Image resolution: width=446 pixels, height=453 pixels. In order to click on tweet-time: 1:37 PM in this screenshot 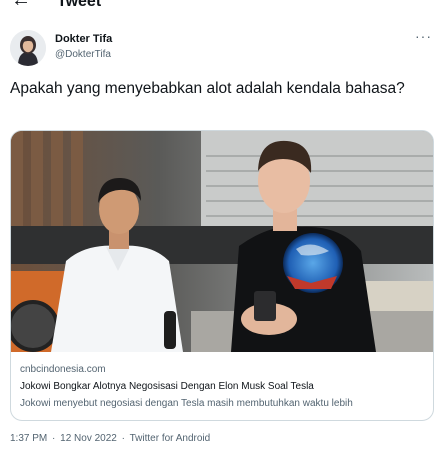, I will do `click(28, 438)`.